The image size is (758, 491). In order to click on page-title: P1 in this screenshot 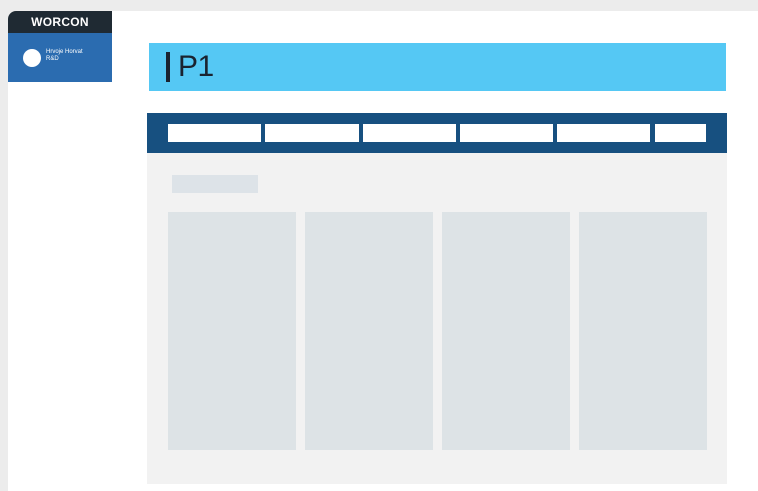, I will do `click(196, 66)`.